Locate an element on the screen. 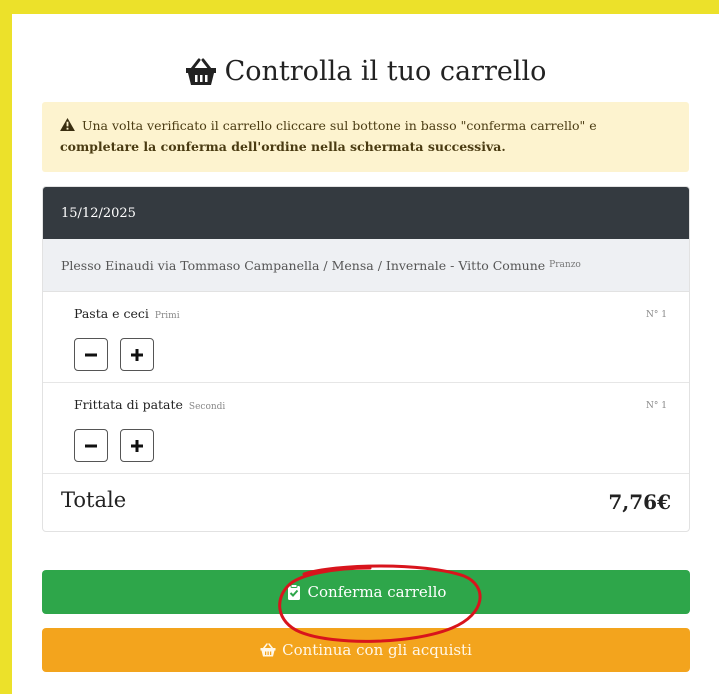 The image size is (719, 694). total-value: 7,76€ is located at coordinates (639, 502).